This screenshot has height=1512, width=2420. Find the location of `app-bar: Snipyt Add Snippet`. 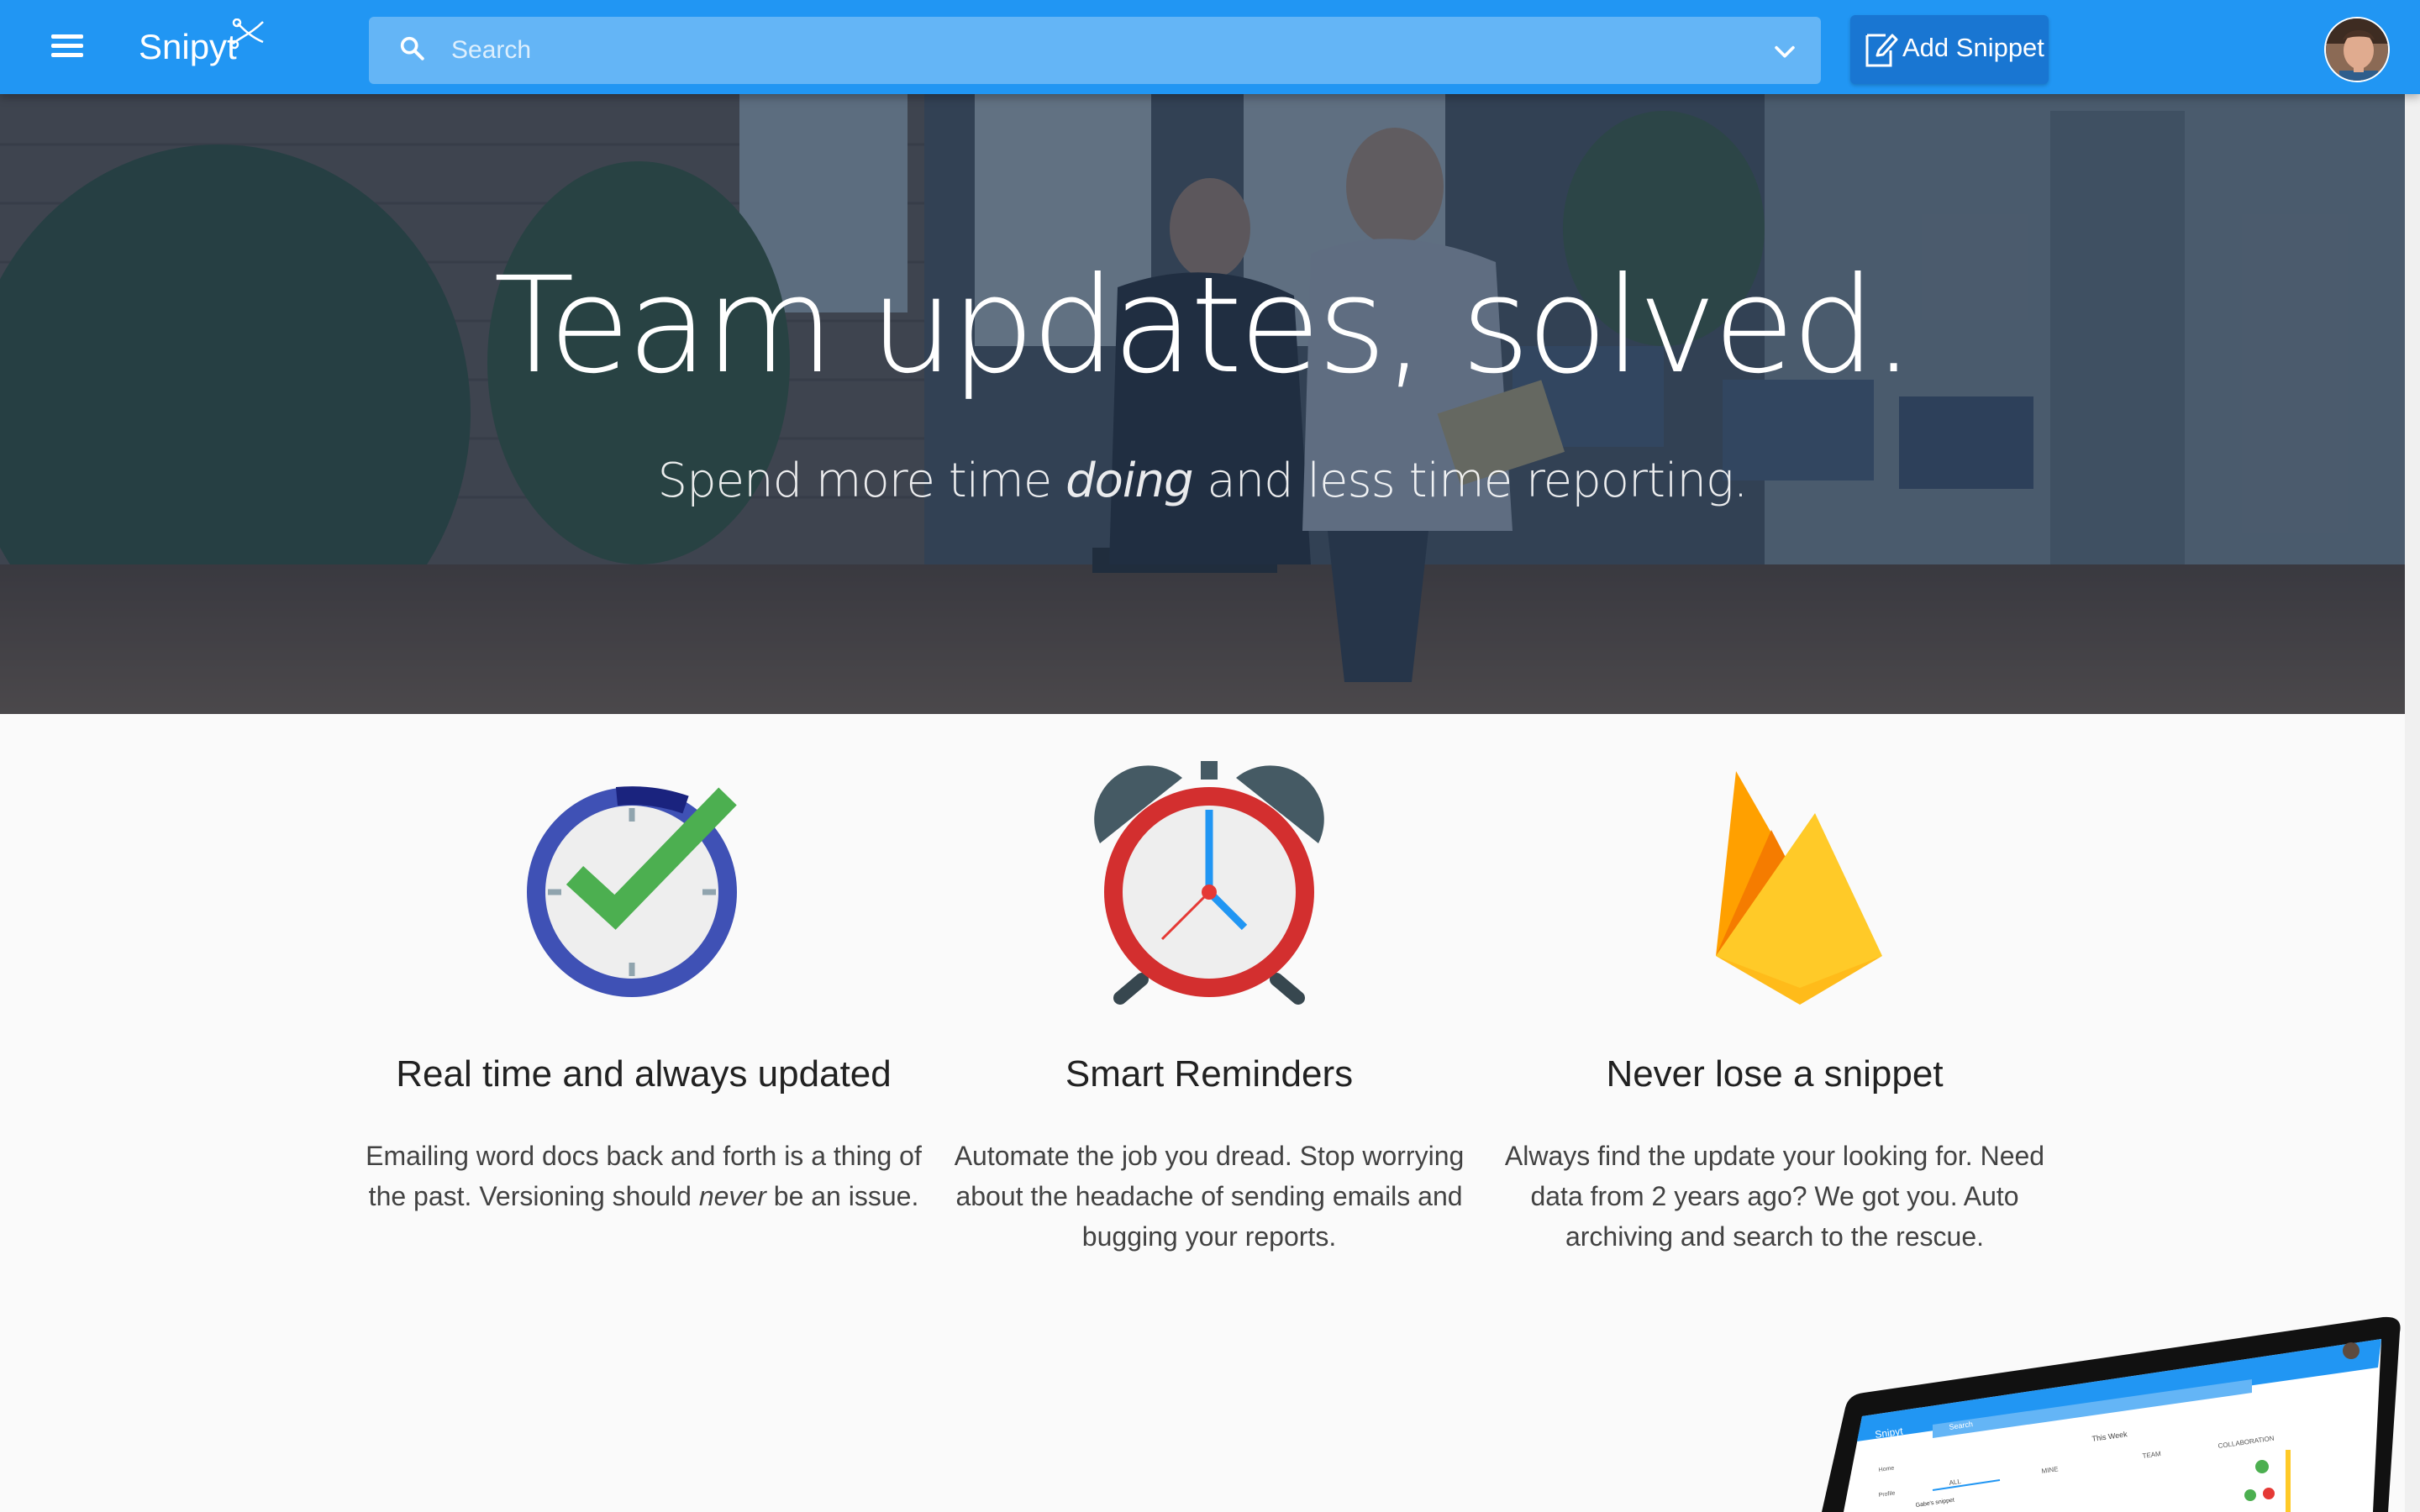

app-bar: Snipyt Add Snippet is located at coordinates (1210, 47).